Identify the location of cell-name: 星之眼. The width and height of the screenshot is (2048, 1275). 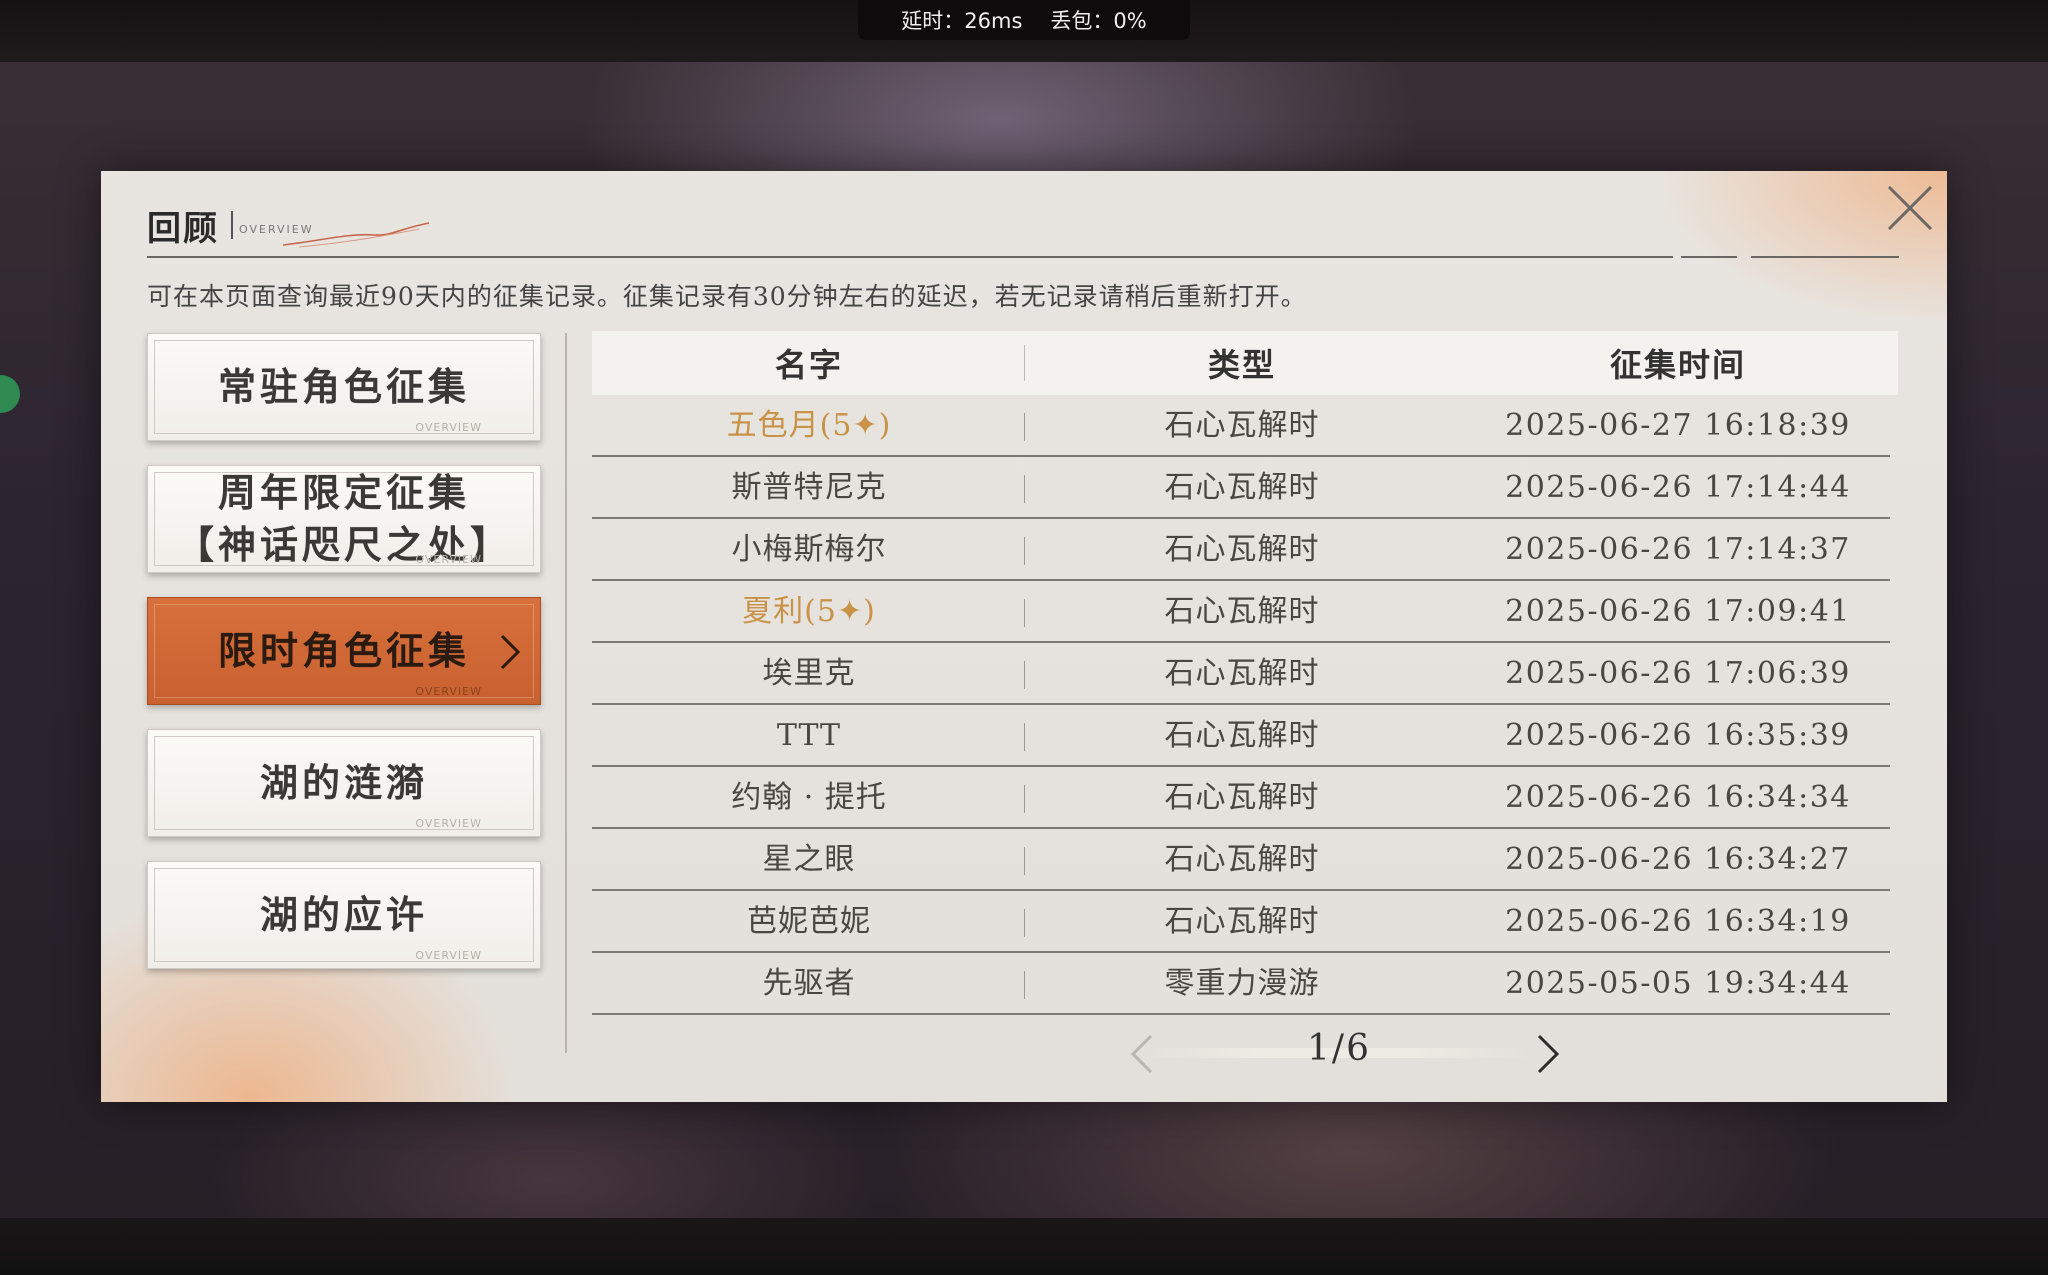
(809, 859).